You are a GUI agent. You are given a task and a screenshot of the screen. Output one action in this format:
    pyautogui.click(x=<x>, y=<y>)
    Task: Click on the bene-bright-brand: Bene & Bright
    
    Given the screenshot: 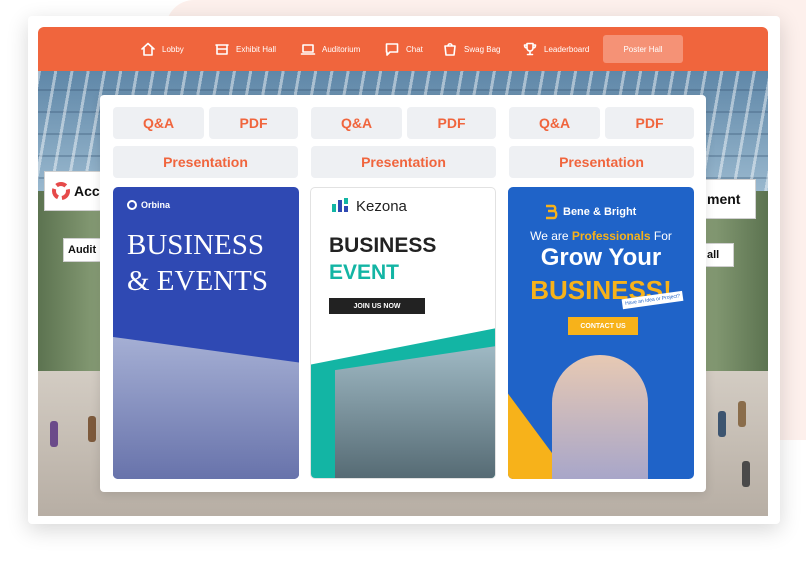 What is the action you would take?
    pyautogui.click(x=590, y=212)
    